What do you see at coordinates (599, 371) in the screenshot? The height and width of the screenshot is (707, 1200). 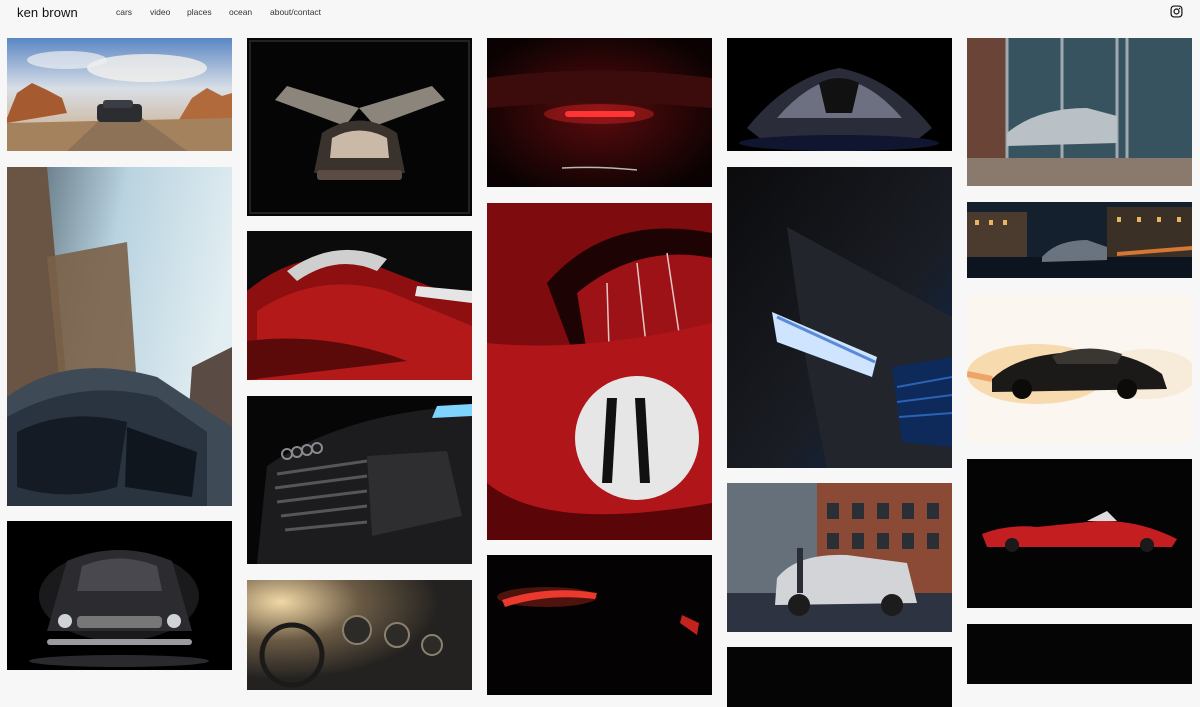 I see `photo-red-number-11-racer` at bounding box center [599, 371].